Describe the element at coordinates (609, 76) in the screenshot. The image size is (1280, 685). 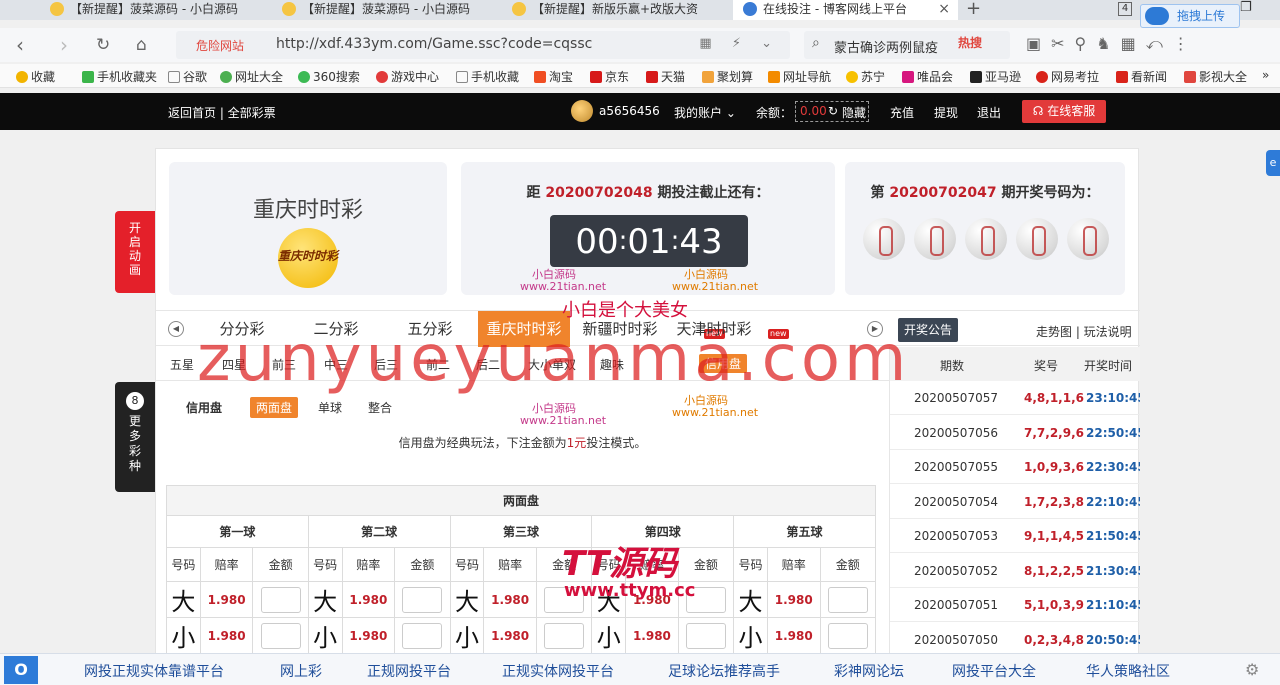
I see `bookmark-item: 京东` at that location.